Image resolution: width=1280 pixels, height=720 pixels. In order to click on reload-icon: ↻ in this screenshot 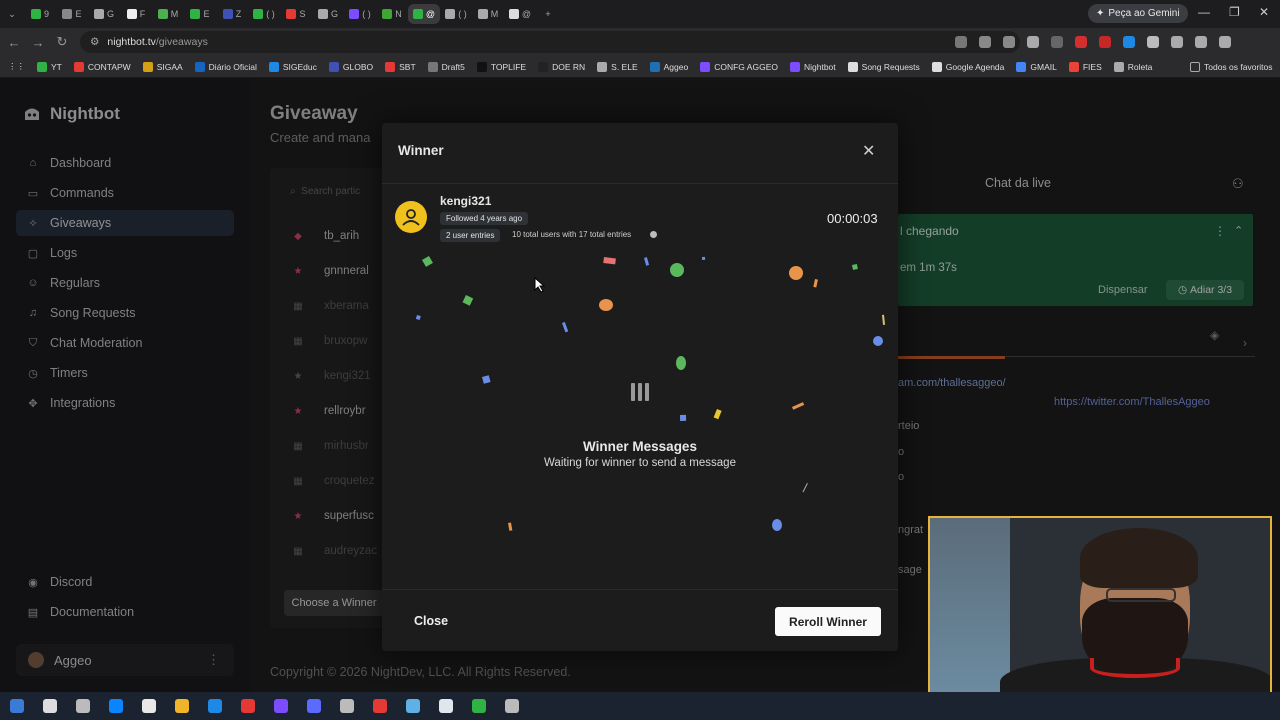, I will do `click(62, 42)`.